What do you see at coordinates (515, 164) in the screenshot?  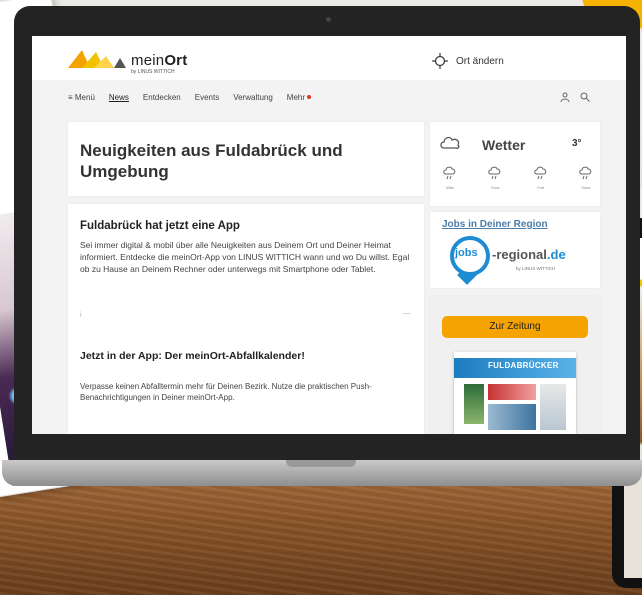 I see `weather-widget: Wetter 3° Mittw Donn Freit Sams` at bounding box center [515, 164].